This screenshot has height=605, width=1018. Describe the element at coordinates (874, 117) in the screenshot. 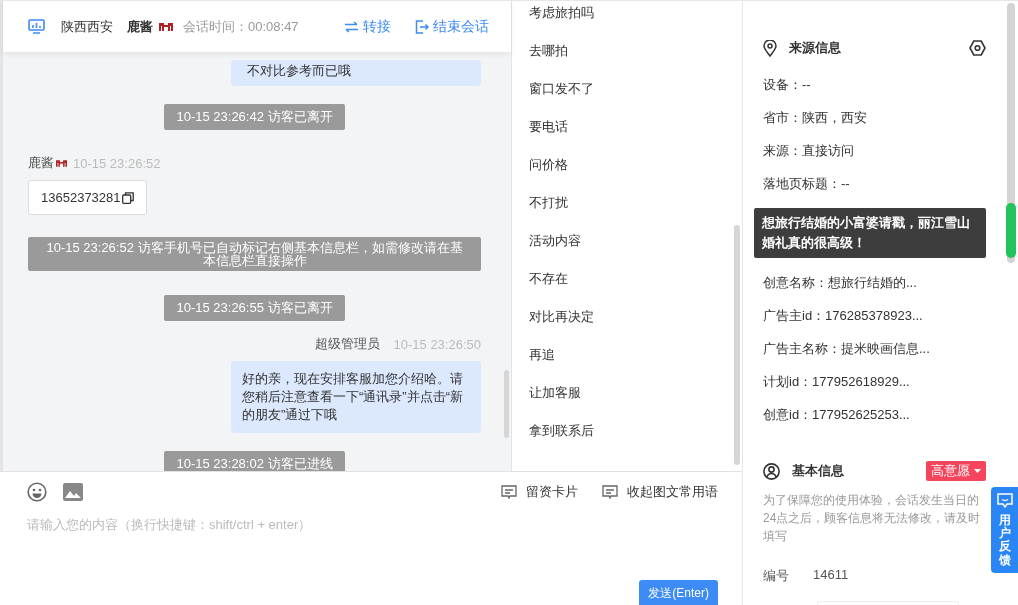

I see `source-field: 省市：陕西，西安` at that location.